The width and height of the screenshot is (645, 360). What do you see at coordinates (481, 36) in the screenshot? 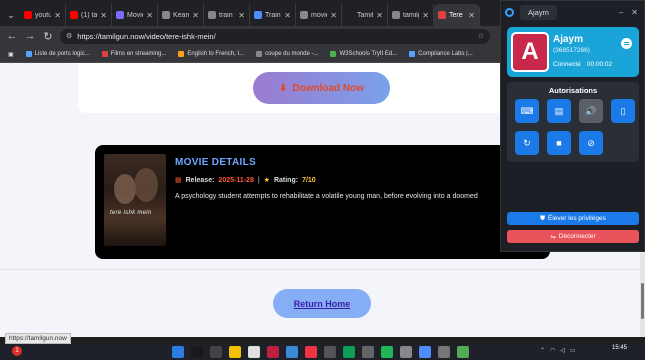
I see `bookmark-star-icon: ☆` at bounding box center [481, 36].